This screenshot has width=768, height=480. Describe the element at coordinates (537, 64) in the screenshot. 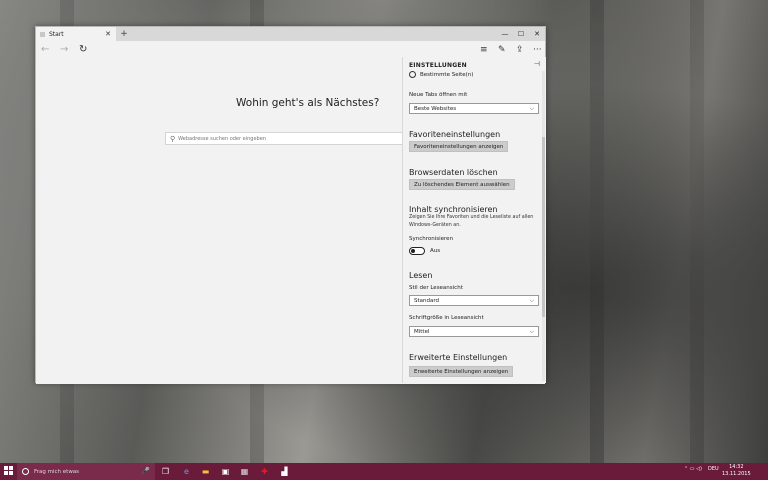

I see `pin-icon: ⊣` at that location.